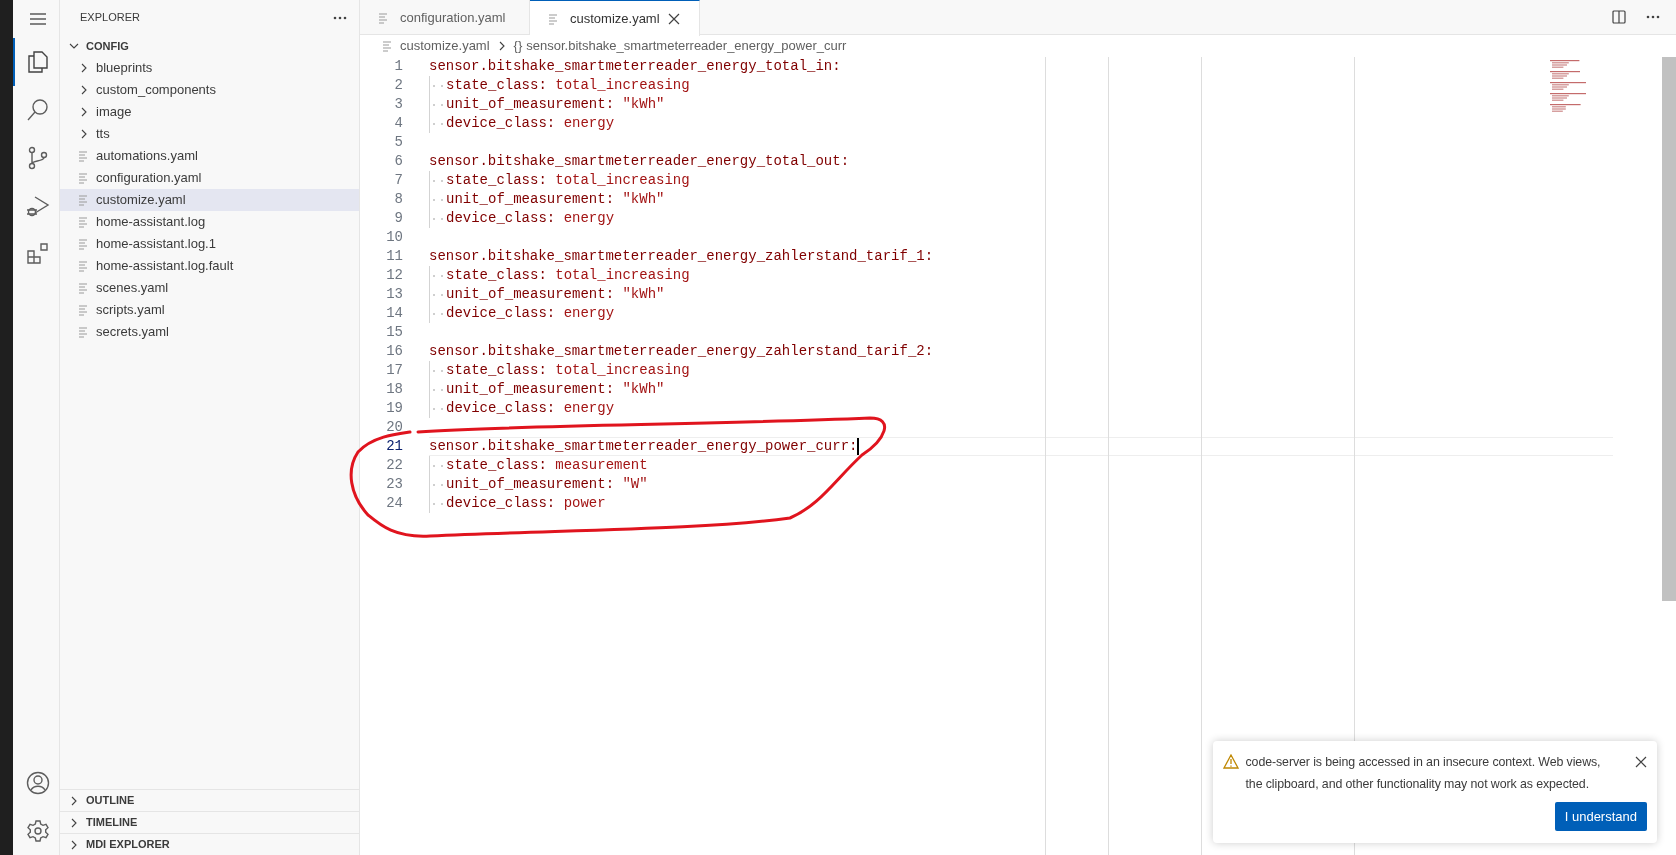  Describe the element at coordinates (1423, 773) in the screenshot. I see `notification-message: code-server is being accessed in an insecure context. Web views, the clipboard, and other functionality may not work as expected.` at that location.